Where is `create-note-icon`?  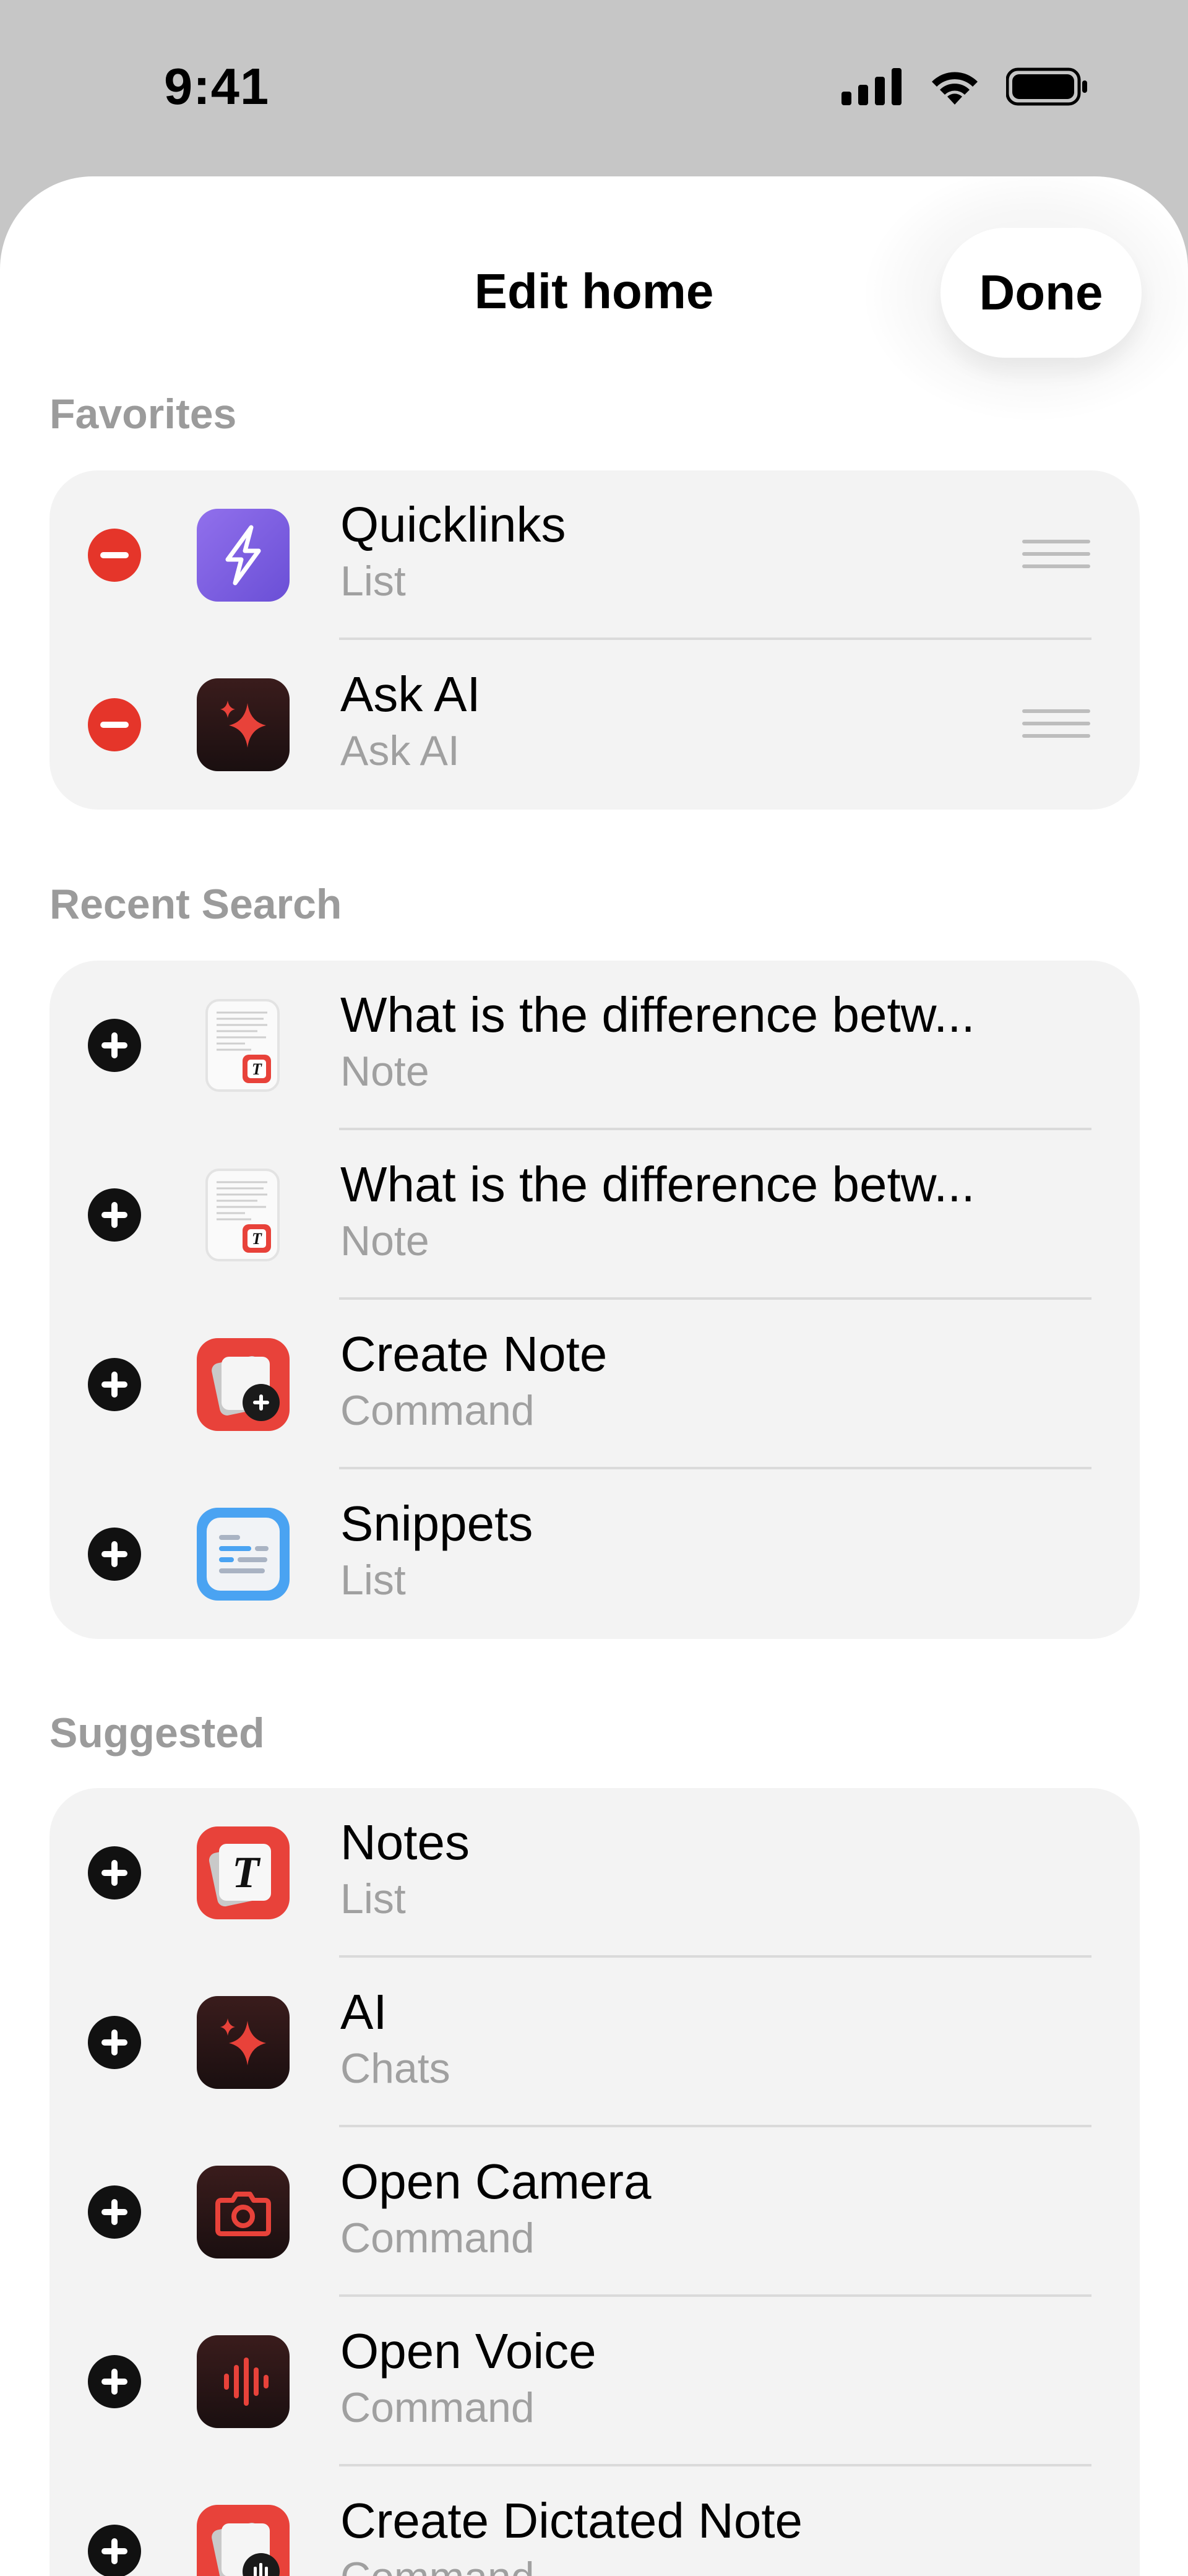
create-note-icon is located at coordinates (243, 1384).